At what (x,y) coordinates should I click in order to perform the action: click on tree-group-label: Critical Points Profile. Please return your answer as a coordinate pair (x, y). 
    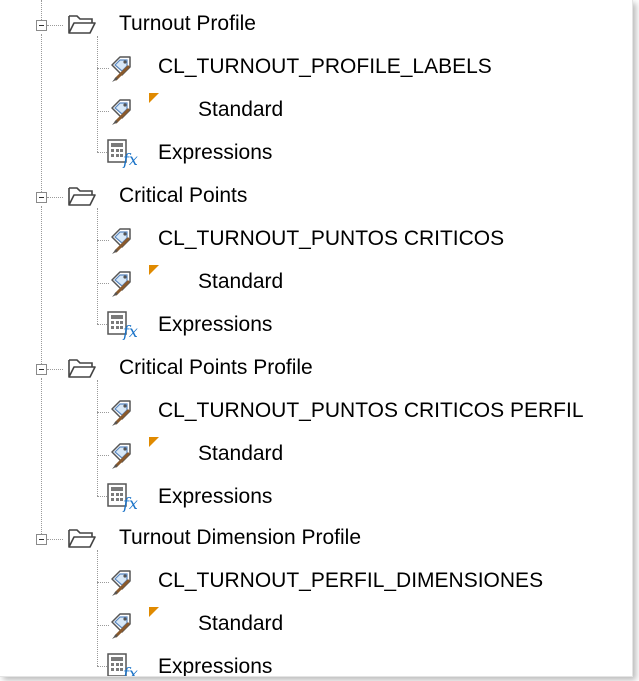
    Looking at the image, I should click on (216, 367).